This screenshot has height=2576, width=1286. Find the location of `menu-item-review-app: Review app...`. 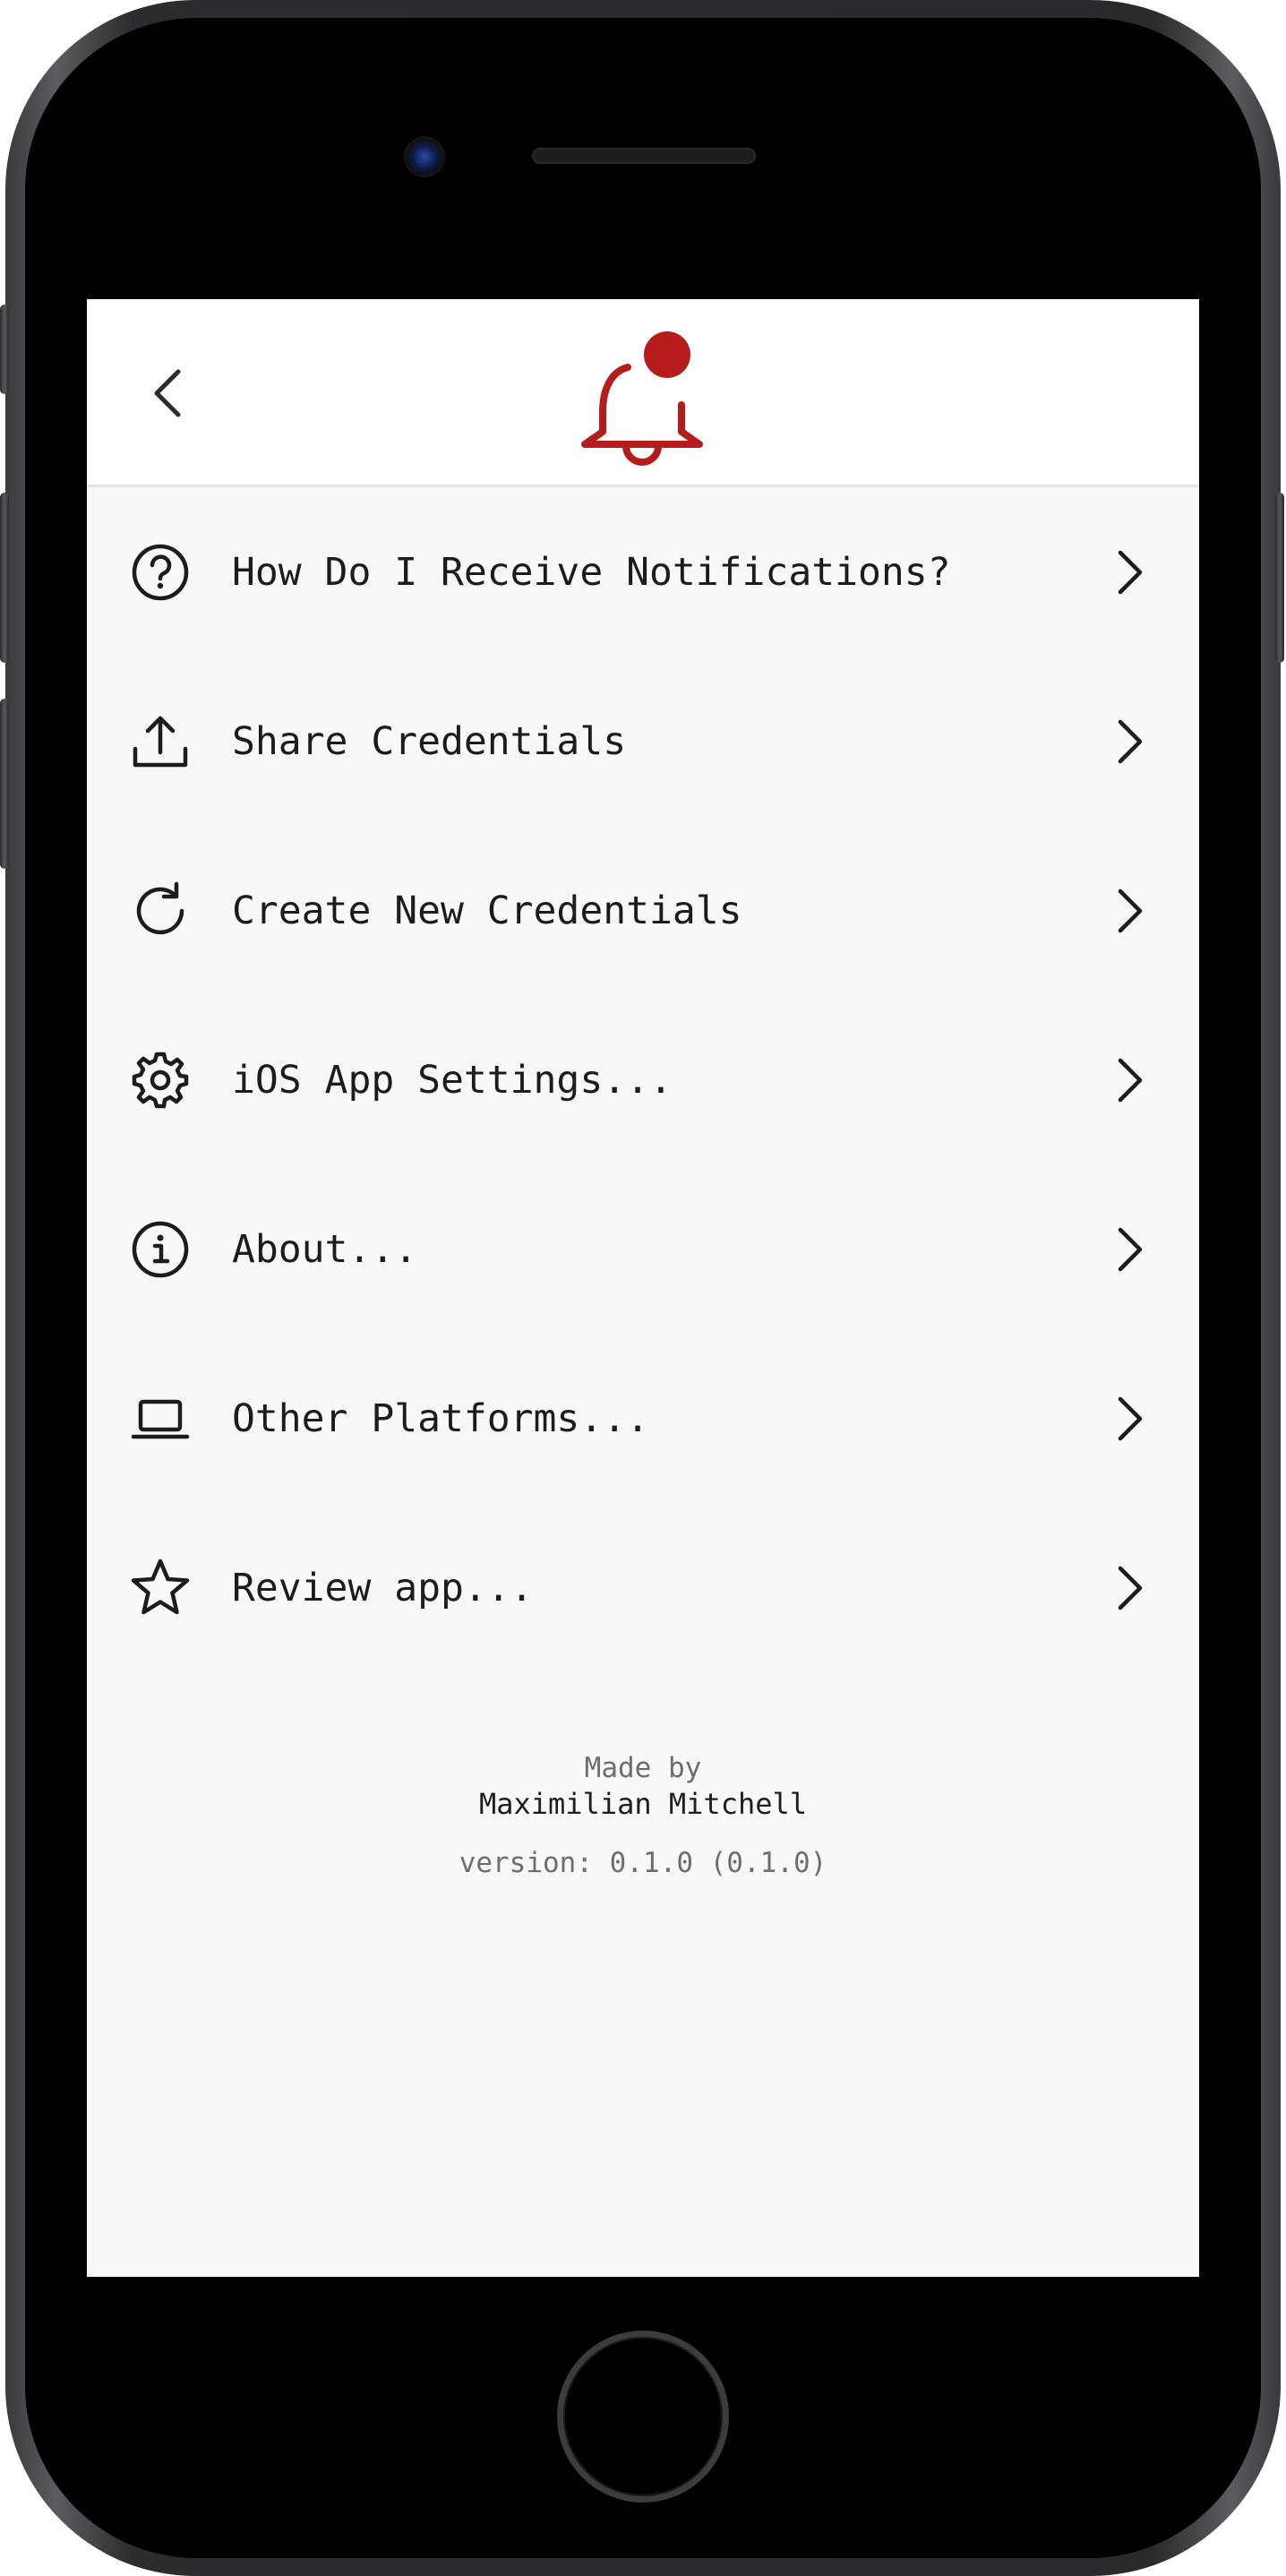

menu-item-review-app: Review app... is located at coordinates (643, 1587).